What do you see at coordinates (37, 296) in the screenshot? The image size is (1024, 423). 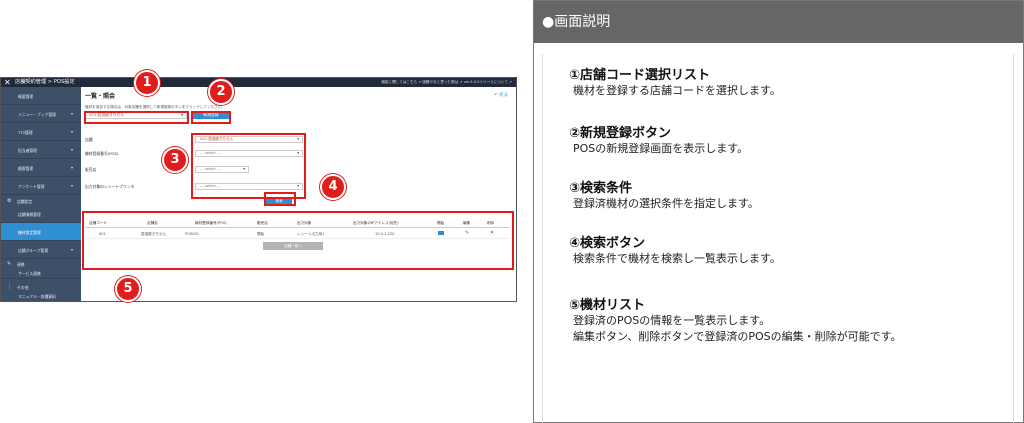 I see `sidebar-item-label: マニュアル・各種資料` at bounding box center [37, 296].